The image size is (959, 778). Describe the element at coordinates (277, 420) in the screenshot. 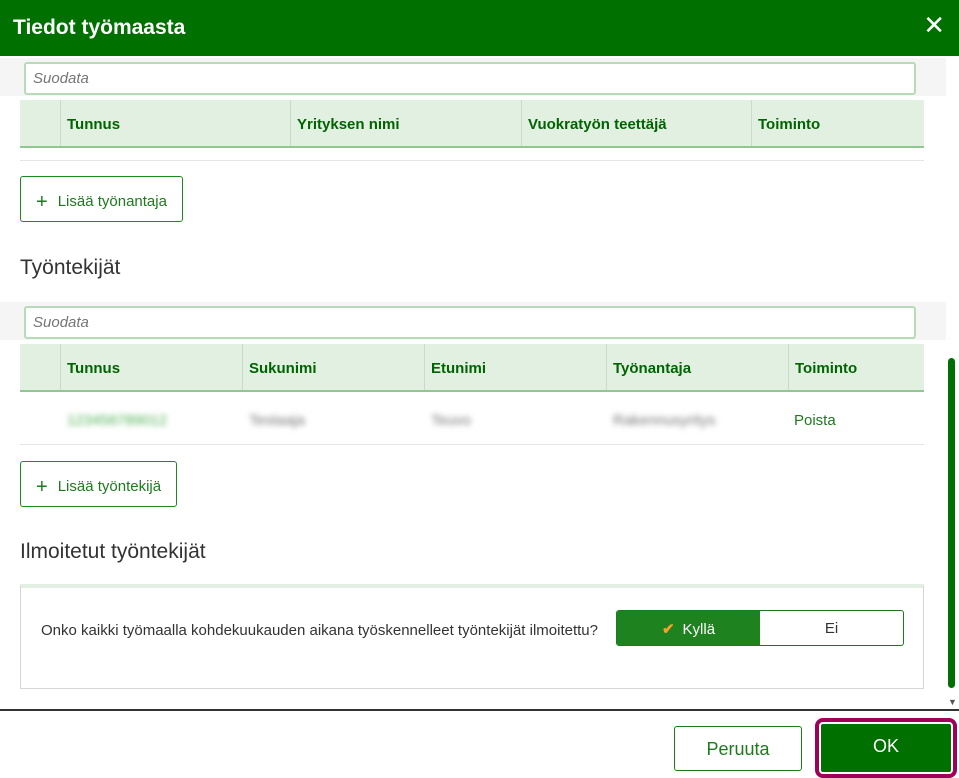

I see `employee-surname: Testaaja` at that location.